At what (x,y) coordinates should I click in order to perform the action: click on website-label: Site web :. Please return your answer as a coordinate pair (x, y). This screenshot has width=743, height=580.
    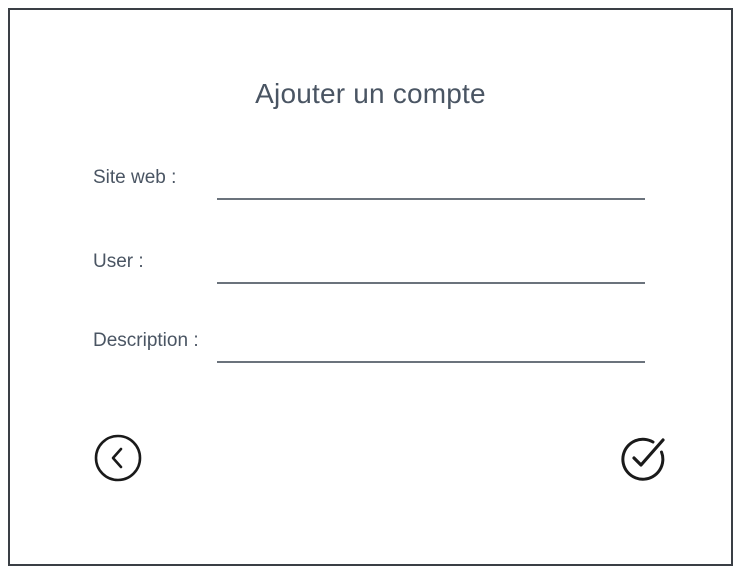
    Looking at the image, I should click on (135, 177).